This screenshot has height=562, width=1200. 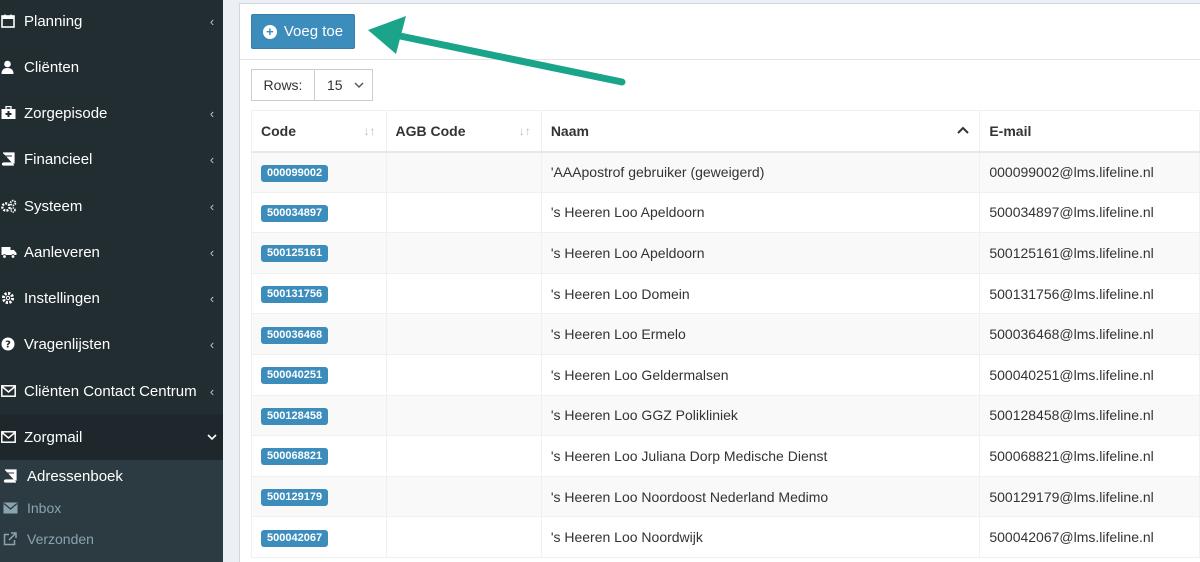 I want to click on add-button: + Voeg toe, so click(x=303, y=31).